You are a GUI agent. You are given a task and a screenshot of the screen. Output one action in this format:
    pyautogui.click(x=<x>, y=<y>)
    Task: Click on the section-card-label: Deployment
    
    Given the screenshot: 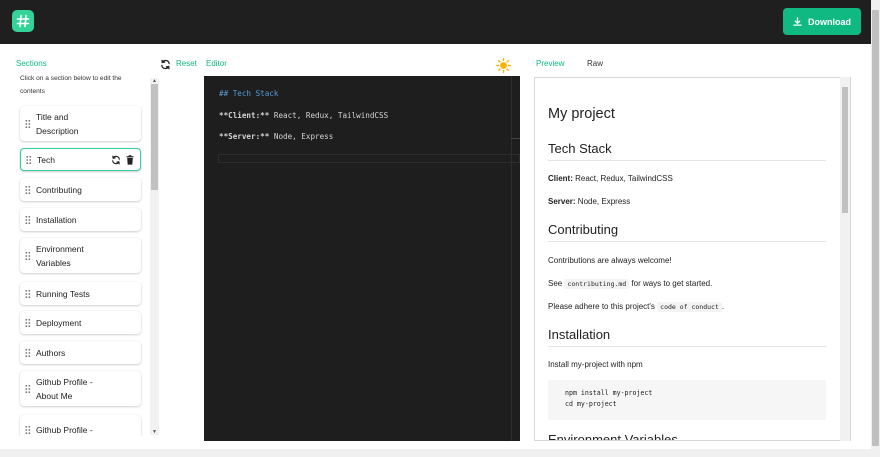 What is the action you would take?
    pyautogui.click(x=59, y=322)
    